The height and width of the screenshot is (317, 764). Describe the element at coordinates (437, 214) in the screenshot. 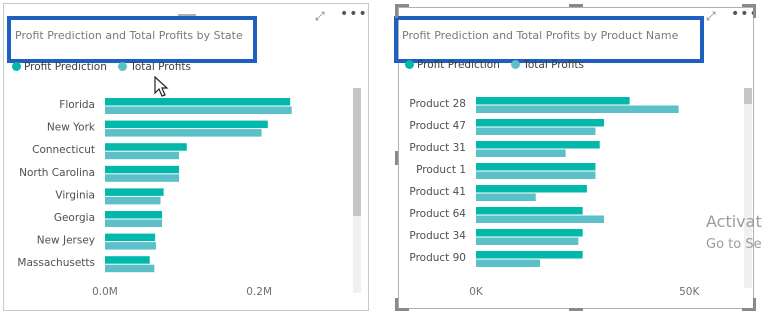

I see `category-label: Product 64` at that location.